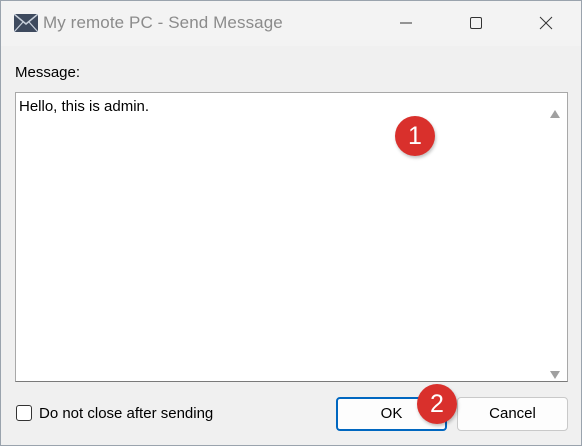  I want to click on maximize-button, so click(476, 23).